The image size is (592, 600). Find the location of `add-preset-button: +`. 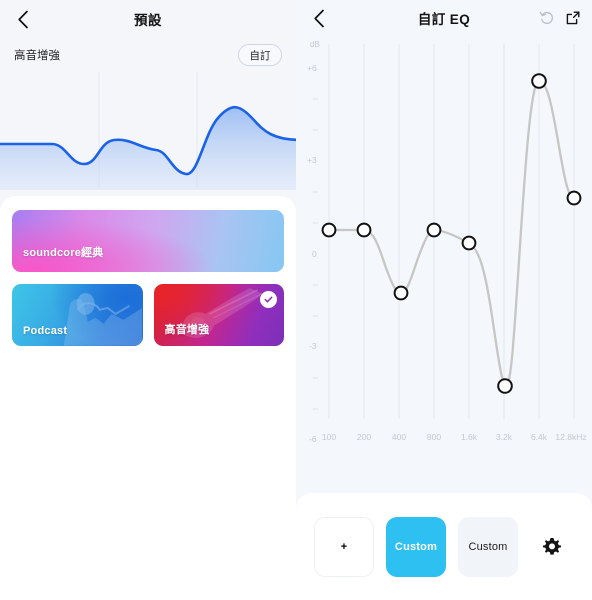

add-preset-button: + is located at coordinates (344, 546).